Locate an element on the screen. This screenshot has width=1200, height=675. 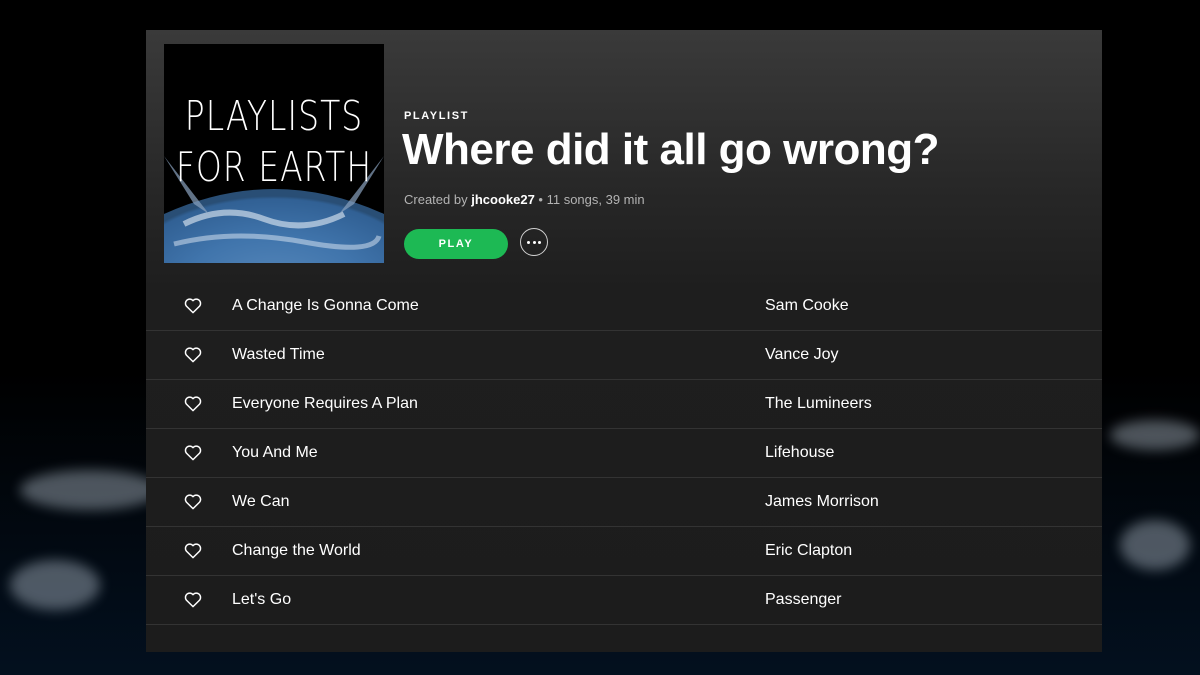
track-title: We Can is located at coordinates (261, 502).